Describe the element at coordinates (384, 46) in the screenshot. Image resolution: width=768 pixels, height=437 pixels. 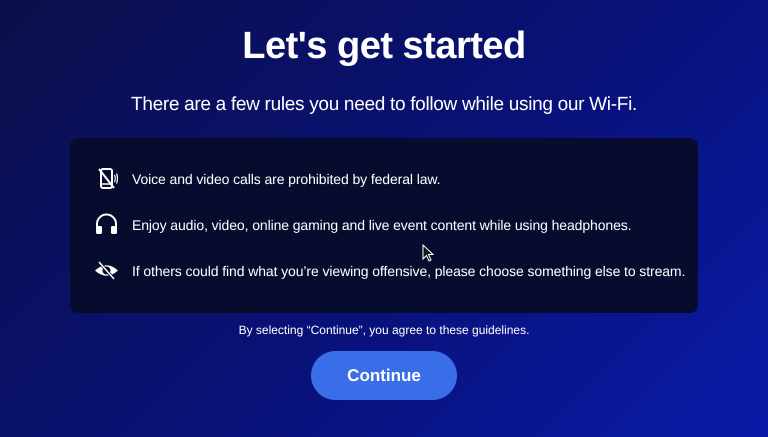
I see `page-title: Let's get started` at that location.